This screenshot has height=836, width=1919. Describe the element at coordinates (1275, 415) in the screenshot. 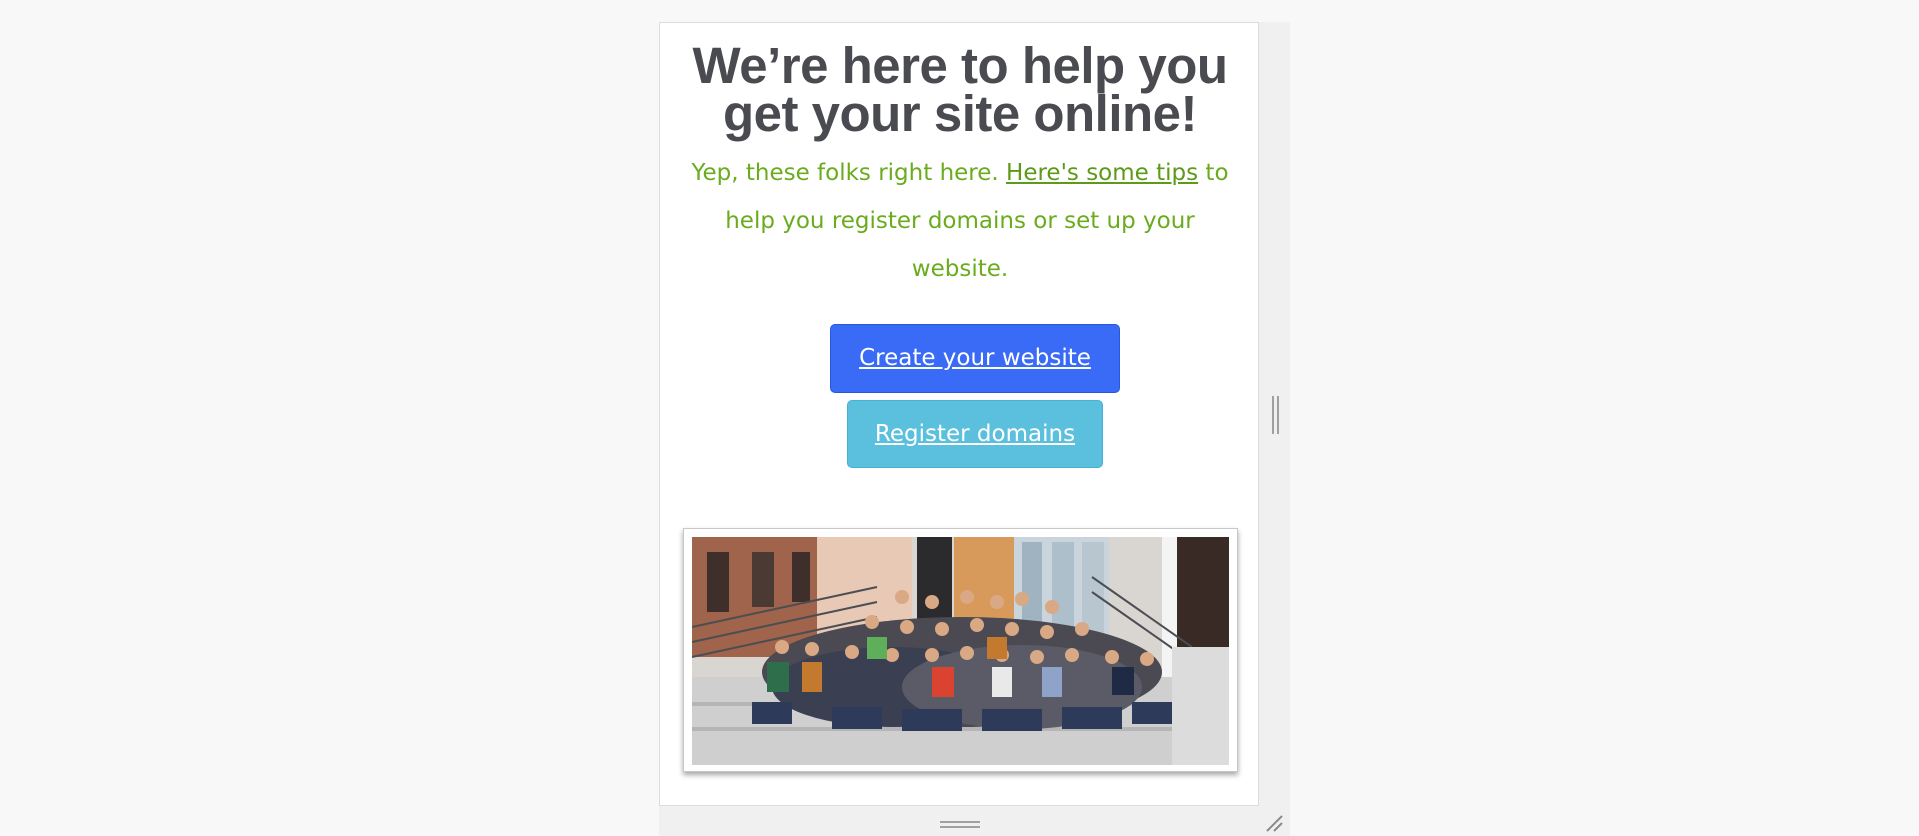

I see `vertical-resize-grip-icon` at that location.